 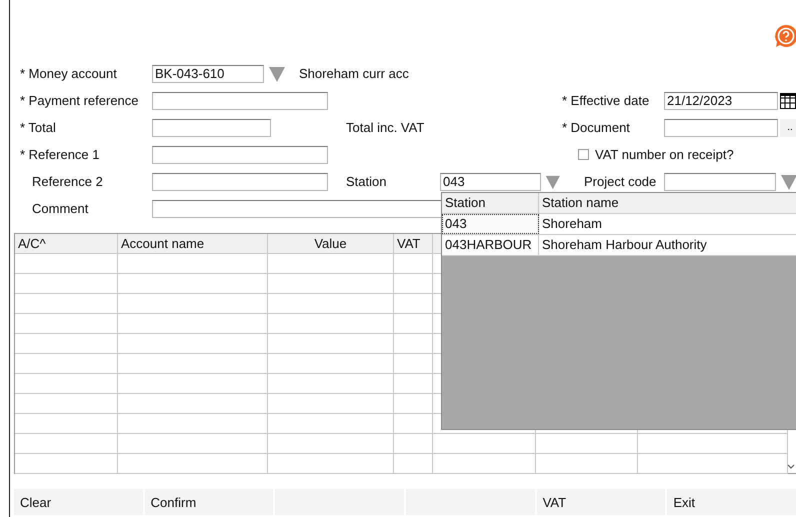 I want to click on footer-button: Exit, so click(x=731, y=502).